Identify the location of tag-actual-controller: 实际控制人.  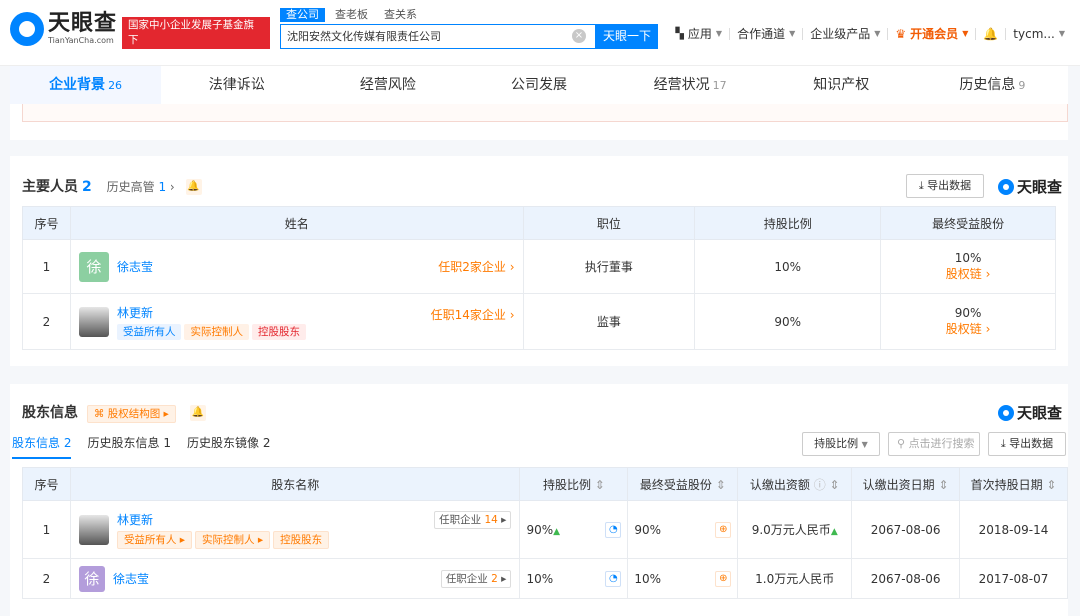
(216, 331).